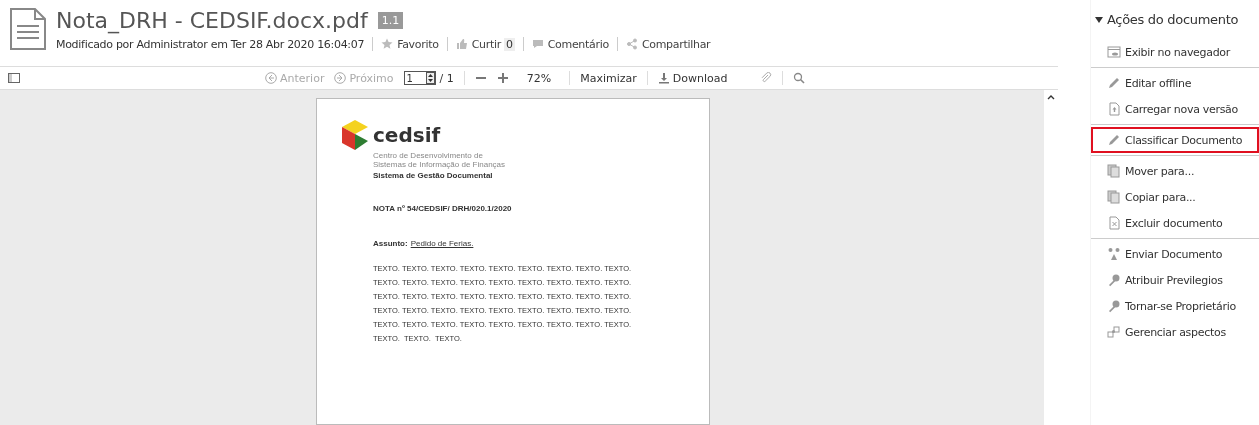 This screenshot has width=1259, height=425. I want to click on note-number: NOTA nº 54/CEDSIF/ DRH/020.1/2020, so click(443, 208).